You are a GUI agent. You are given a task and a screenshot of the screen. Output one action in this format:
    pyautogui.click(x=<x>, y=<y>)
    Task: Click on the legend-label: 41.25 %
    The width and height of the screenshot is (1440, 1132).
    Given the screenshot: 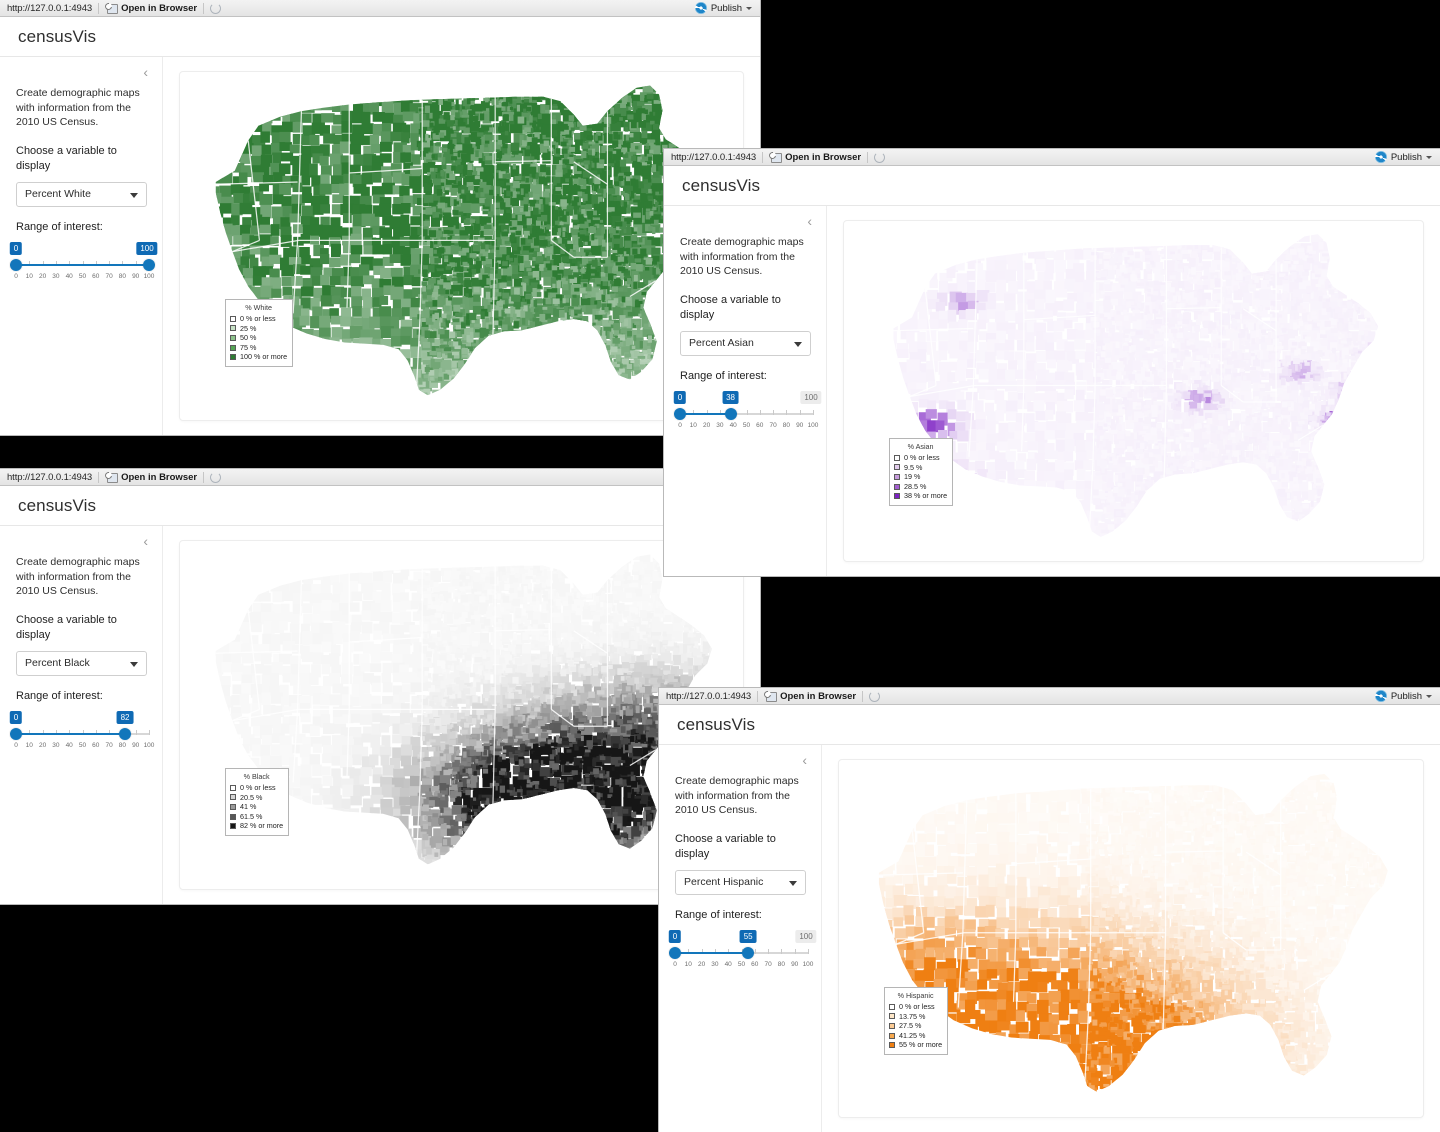 What is the action you would take?
    pyautogui.click(x=912, y=1035)
    